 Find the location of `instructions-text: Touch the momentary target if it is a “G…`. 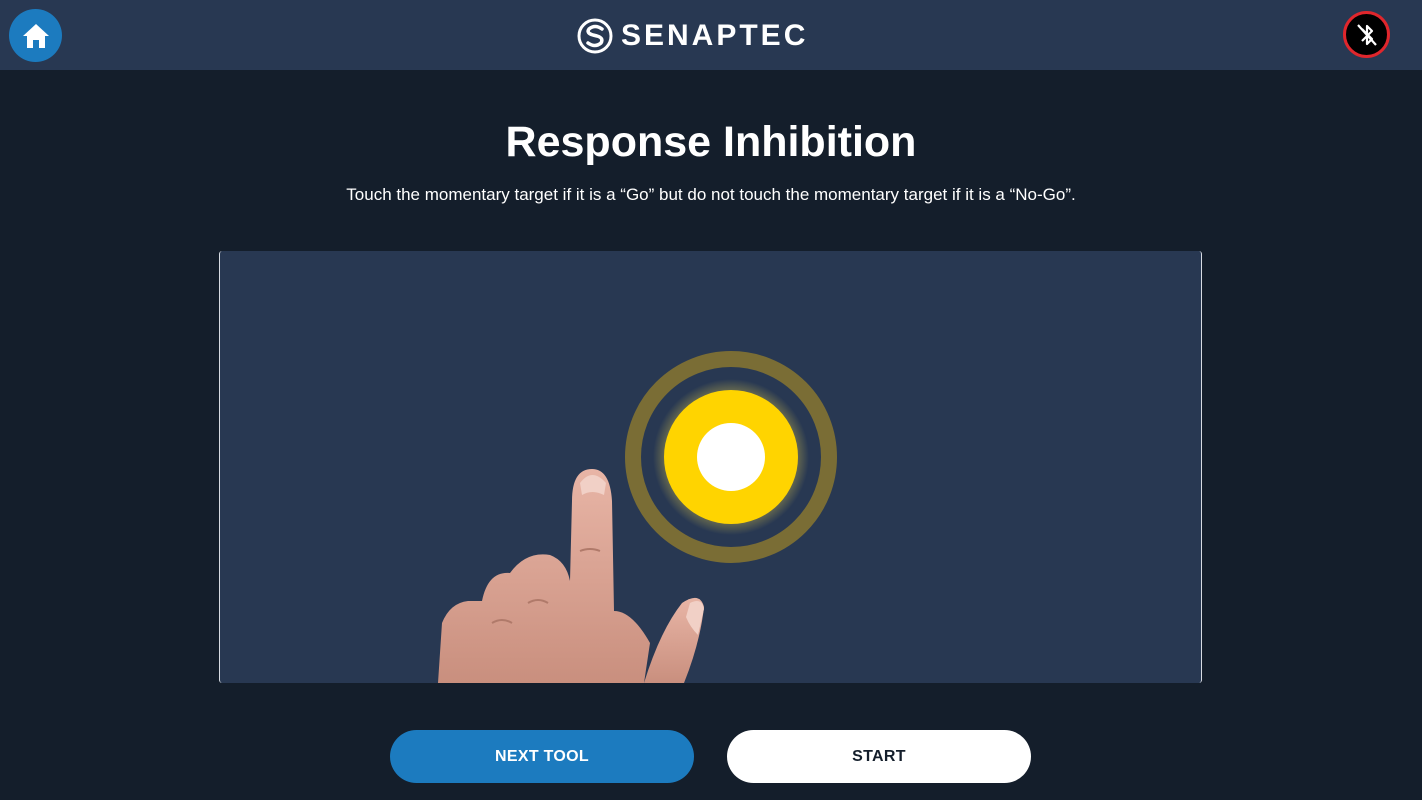

instructions-text: Touch the momentary target if it is a “G… is located at coordinates (711, 194).